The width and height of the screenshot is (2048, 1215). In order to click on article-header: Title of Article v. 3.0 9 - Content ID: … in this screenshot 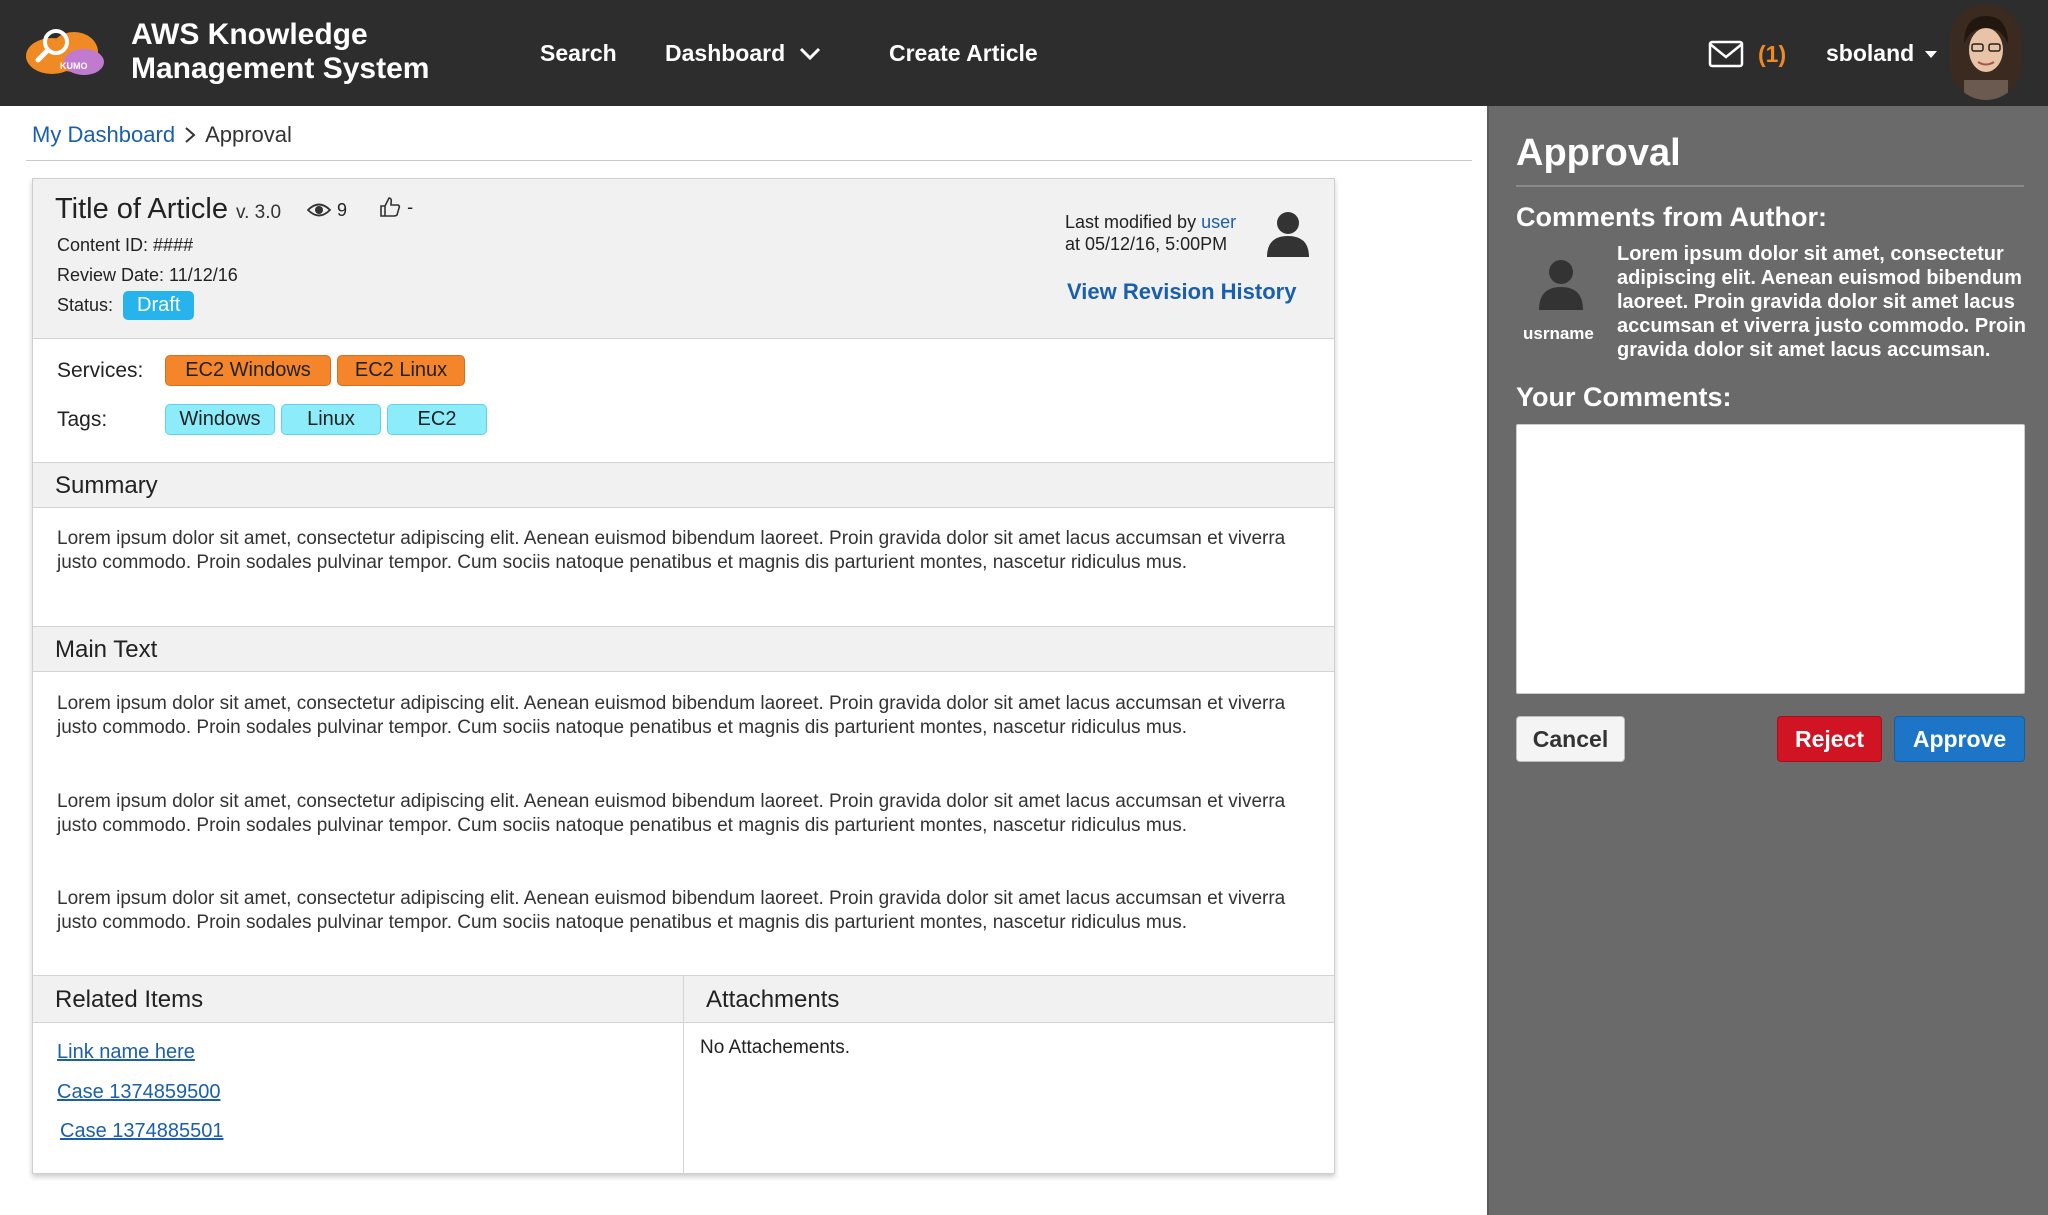, I will do `click(683, 259)`.